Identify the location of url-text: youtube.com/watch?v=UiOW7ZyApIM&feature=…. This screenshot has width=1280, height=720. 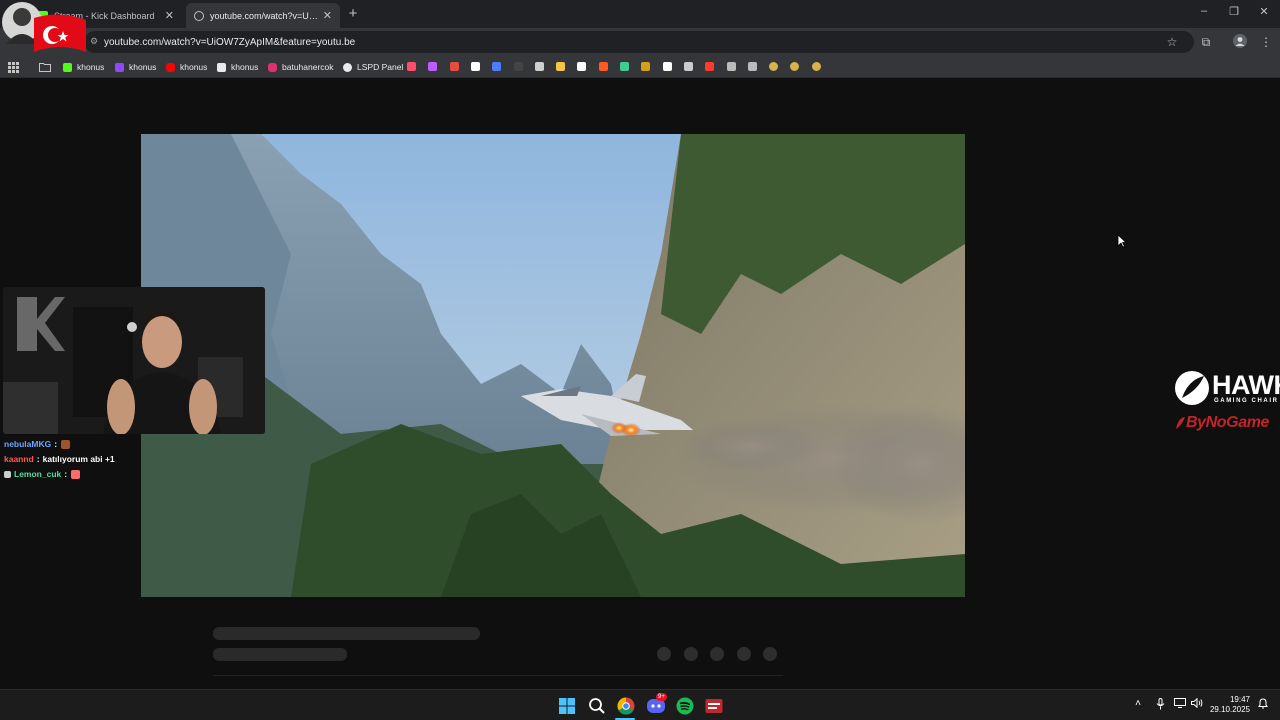
(230, 42).